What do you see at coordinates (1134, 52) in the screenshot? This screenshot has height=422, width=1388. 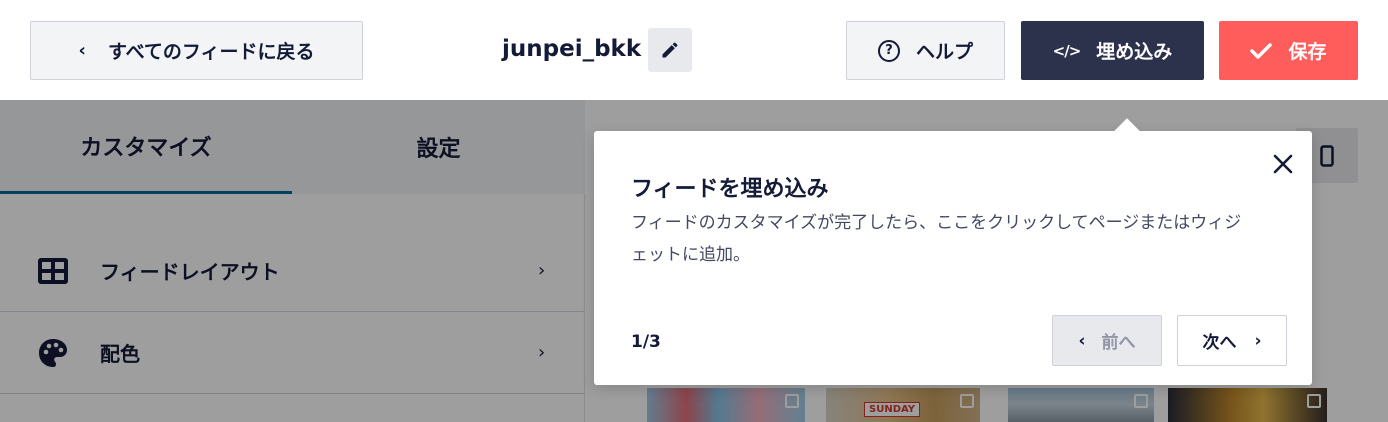 I see `embed-button-label: 埋め込み` at bounding box center [1134, 52].